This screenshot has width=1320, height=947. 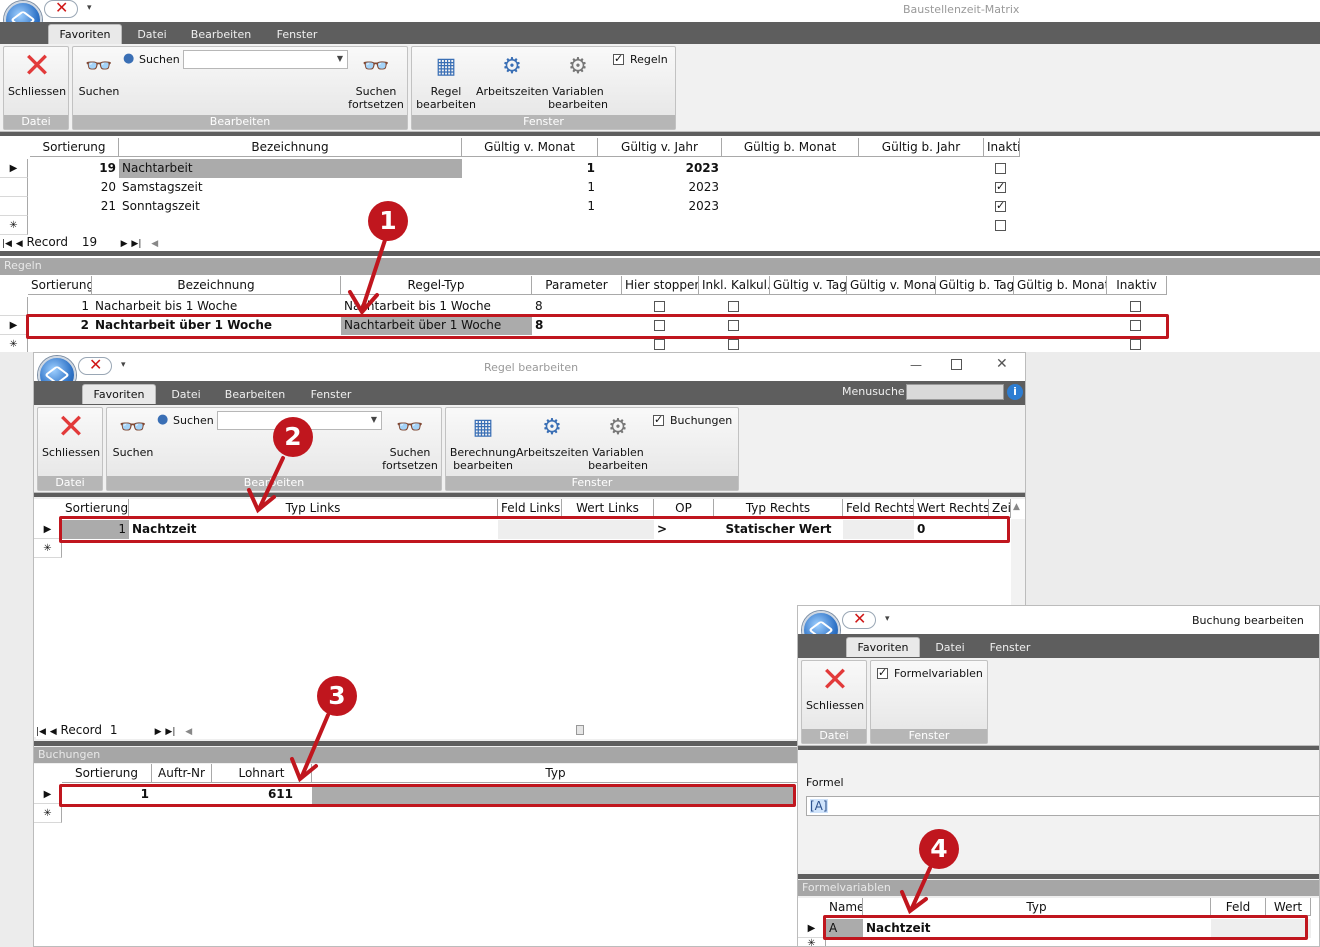 What do you see at coordinates (293, 437) in the screenshot?
I see `callout-badge-2: 2` at bounding box center [293, 437].